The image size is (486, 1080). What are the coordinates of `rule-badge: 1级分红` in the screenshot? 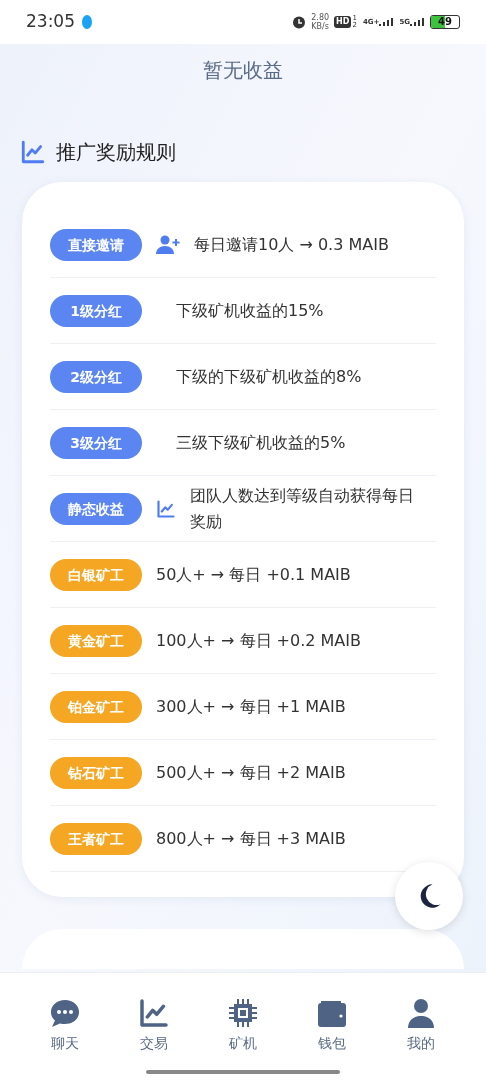 It's located at (96, 310).